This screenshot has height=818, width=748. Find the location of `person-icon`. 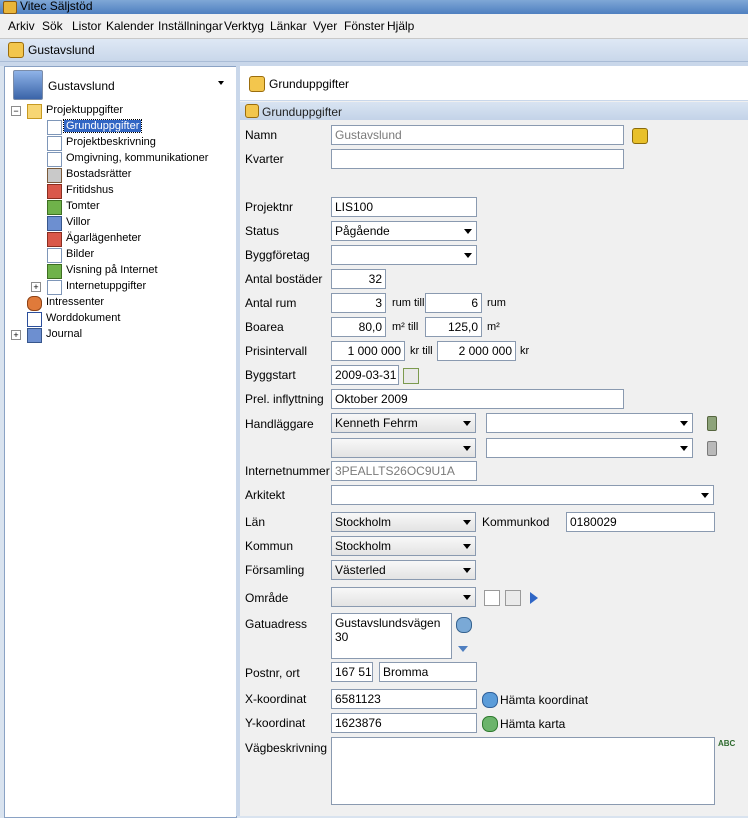

person-icon is located at coordinates (34, 303).